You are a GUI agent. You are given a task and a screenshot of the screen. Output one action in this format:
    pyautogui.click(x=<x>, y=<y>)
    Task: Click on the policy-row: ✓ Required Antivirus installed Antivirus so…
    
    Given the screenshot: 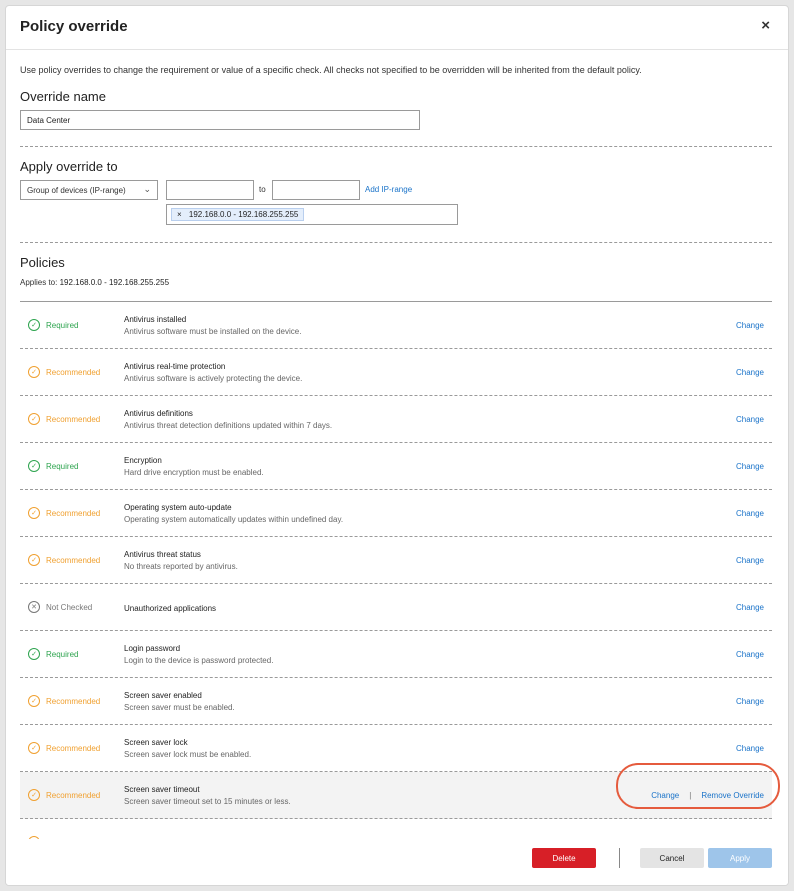 What is the action you would take?
    pyautogui.click(x=396, y=325)
    